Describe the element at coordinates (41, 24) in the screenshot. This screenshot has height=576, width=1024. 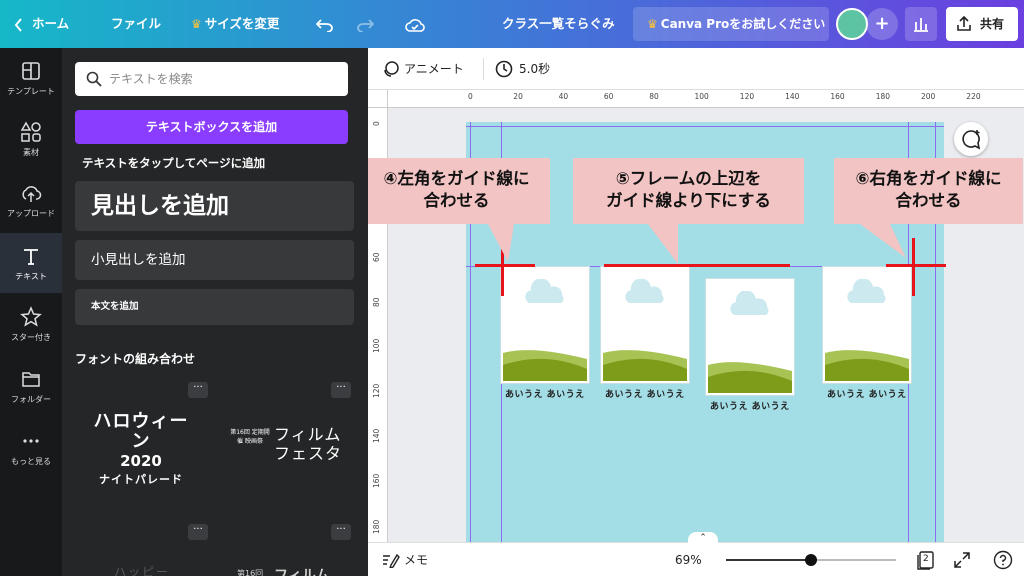
I see `home-button: ホーム` at that location.